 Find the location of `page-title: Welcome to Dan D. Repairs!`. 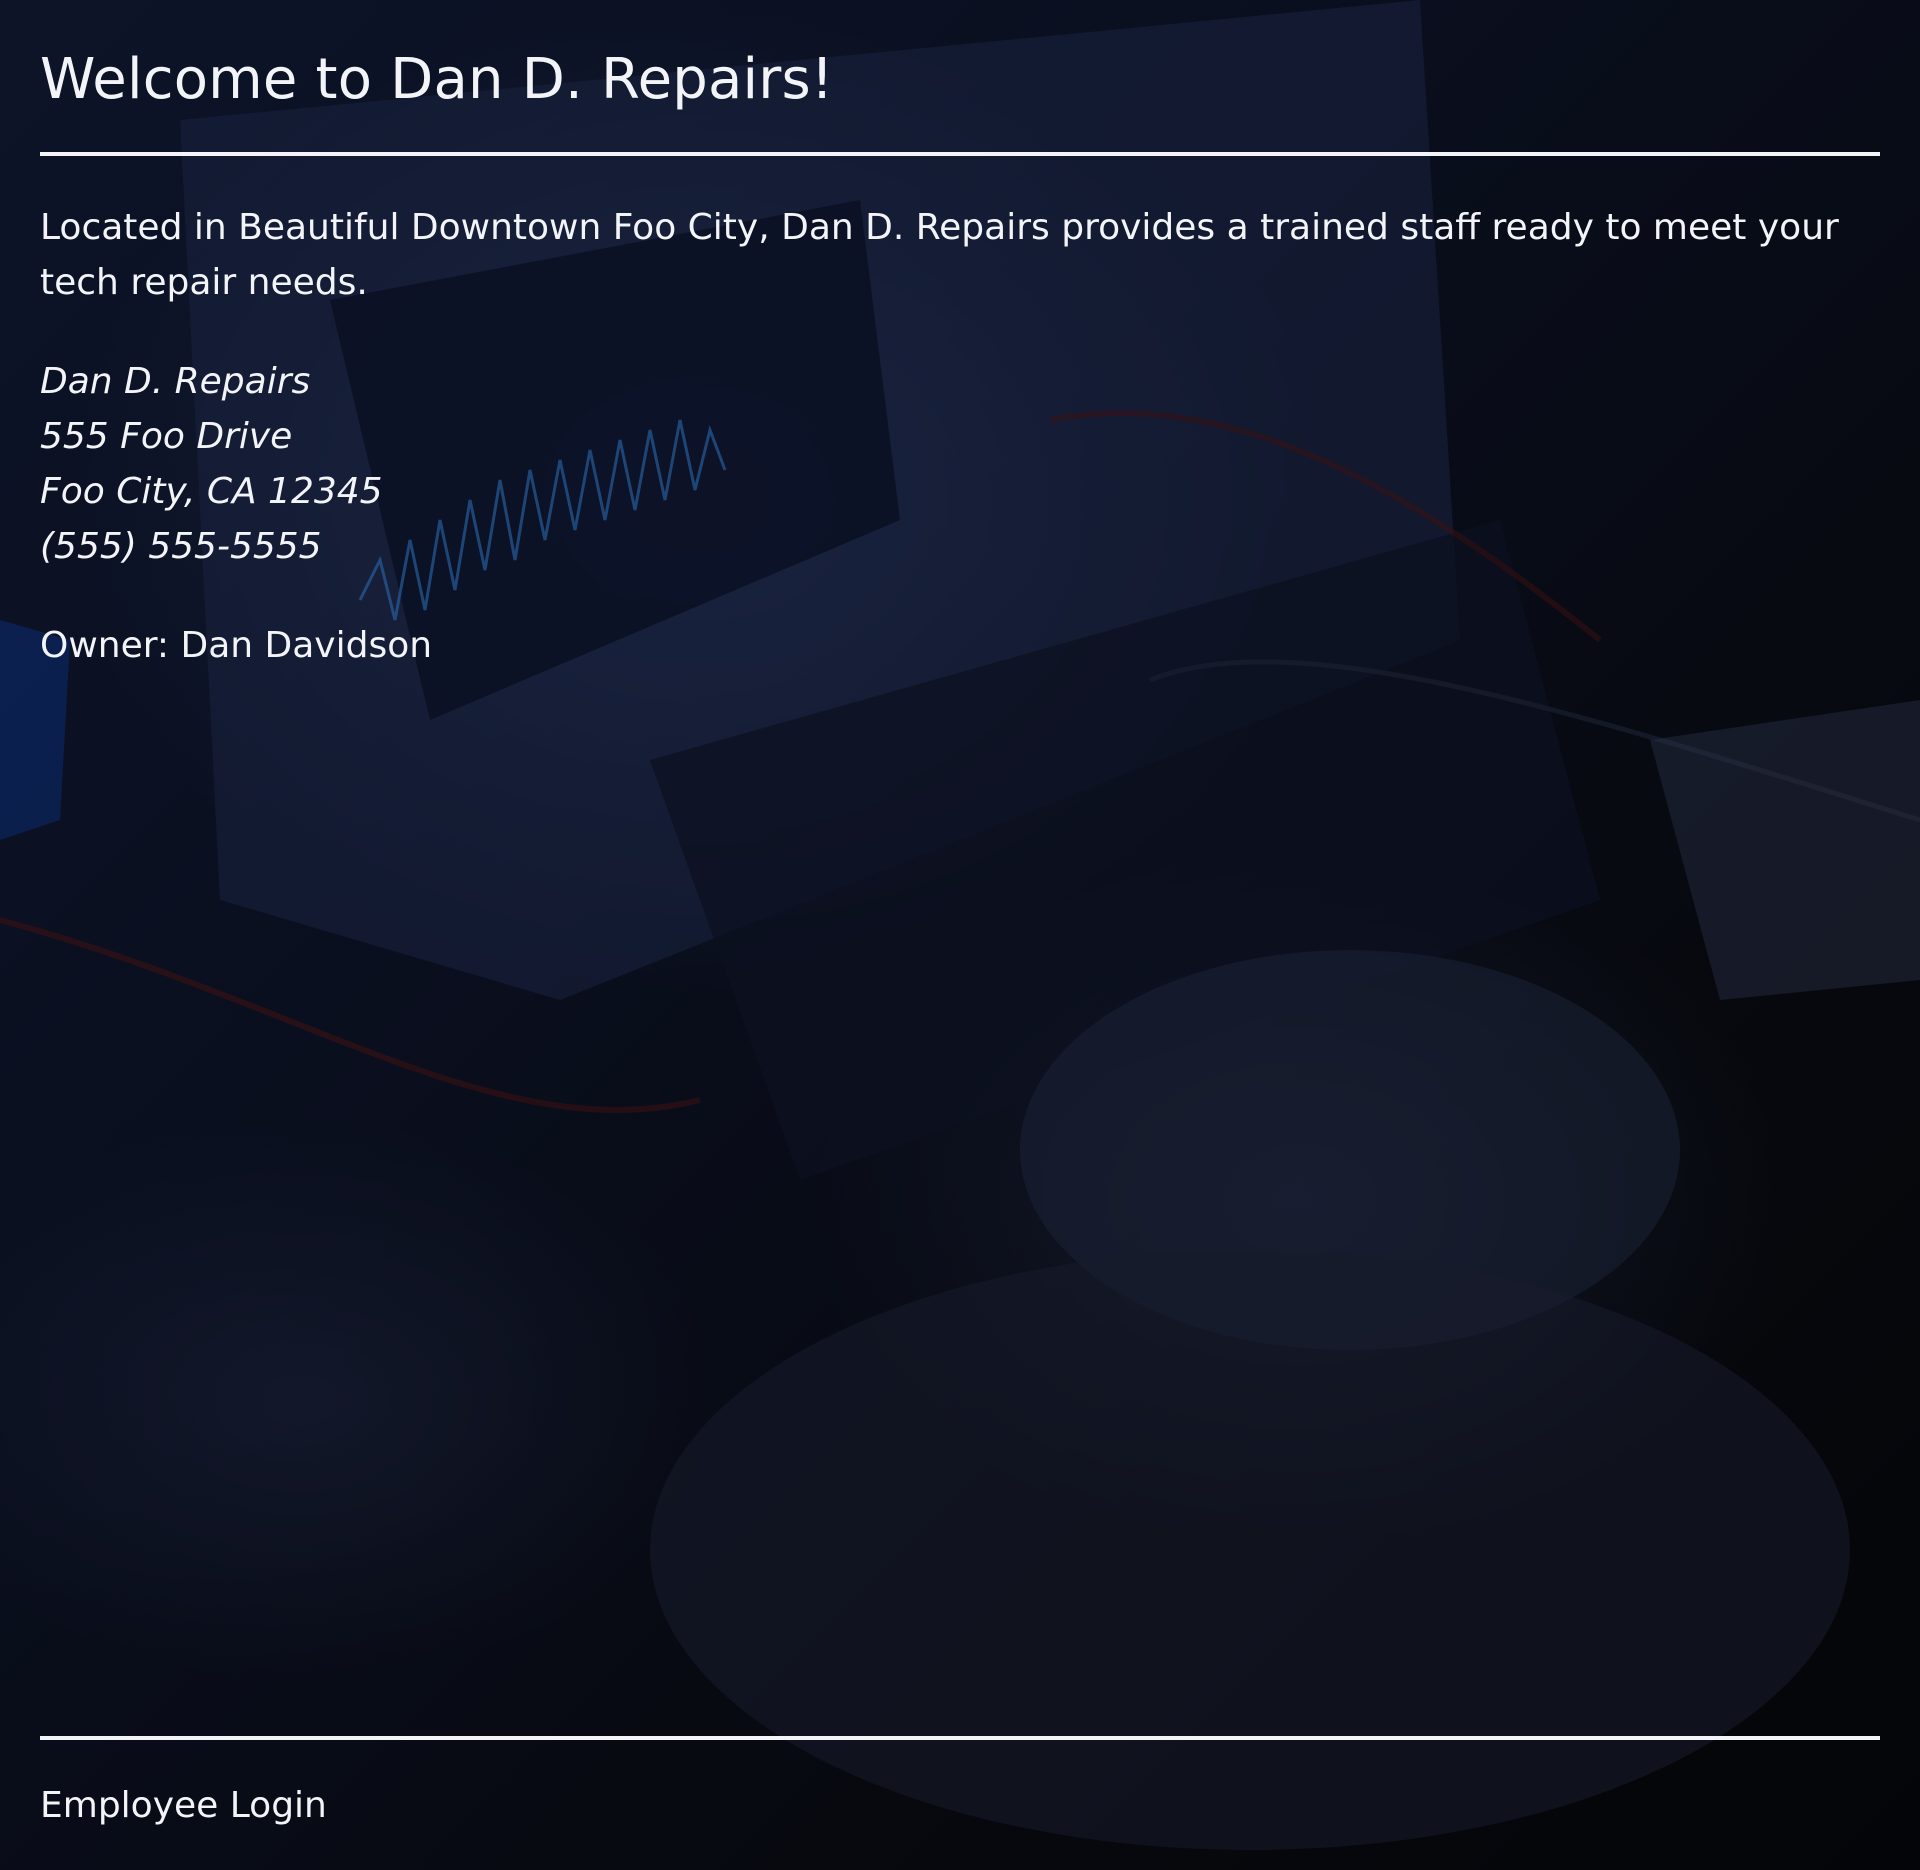

page-title: Welcome to Dan D. Repairs! is located at coordinates (437, 79).